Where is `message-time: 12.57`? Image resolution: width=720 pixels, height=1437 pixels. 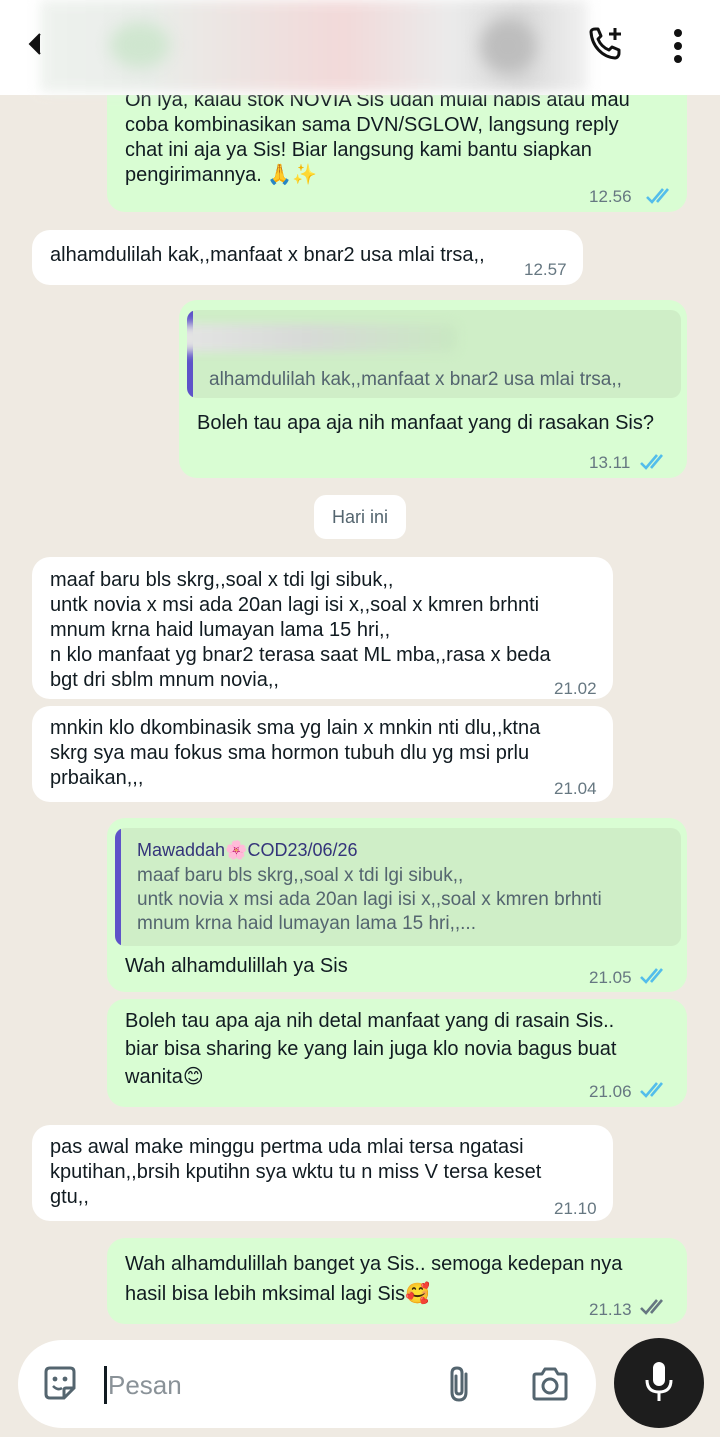
message-time: 12.57 is located at coordinates (545, 269).